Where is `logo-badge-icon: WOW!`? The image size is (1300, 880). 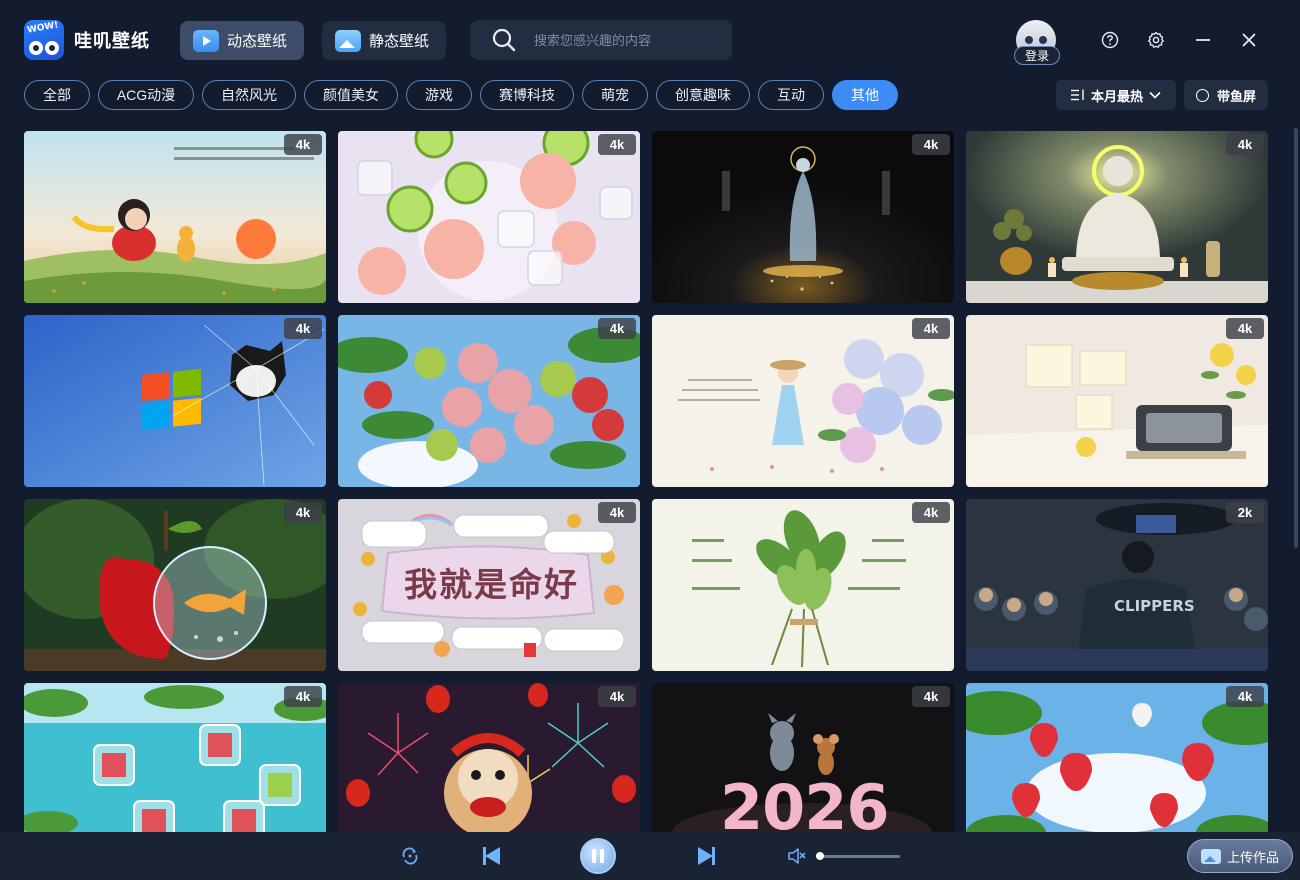 logo-badge-icon: WOW! is located at coordinates (44, 40).